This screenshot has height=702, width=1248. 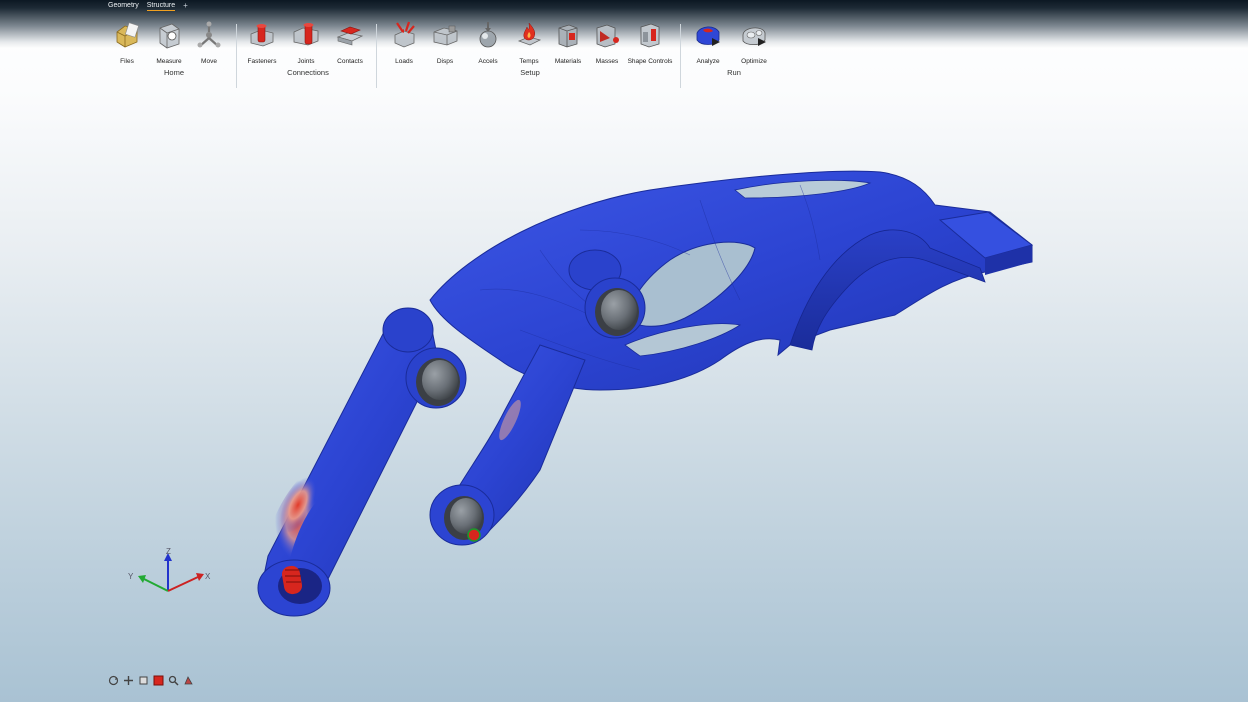 I want to click on temps-icon, so click(x=529, y=34).